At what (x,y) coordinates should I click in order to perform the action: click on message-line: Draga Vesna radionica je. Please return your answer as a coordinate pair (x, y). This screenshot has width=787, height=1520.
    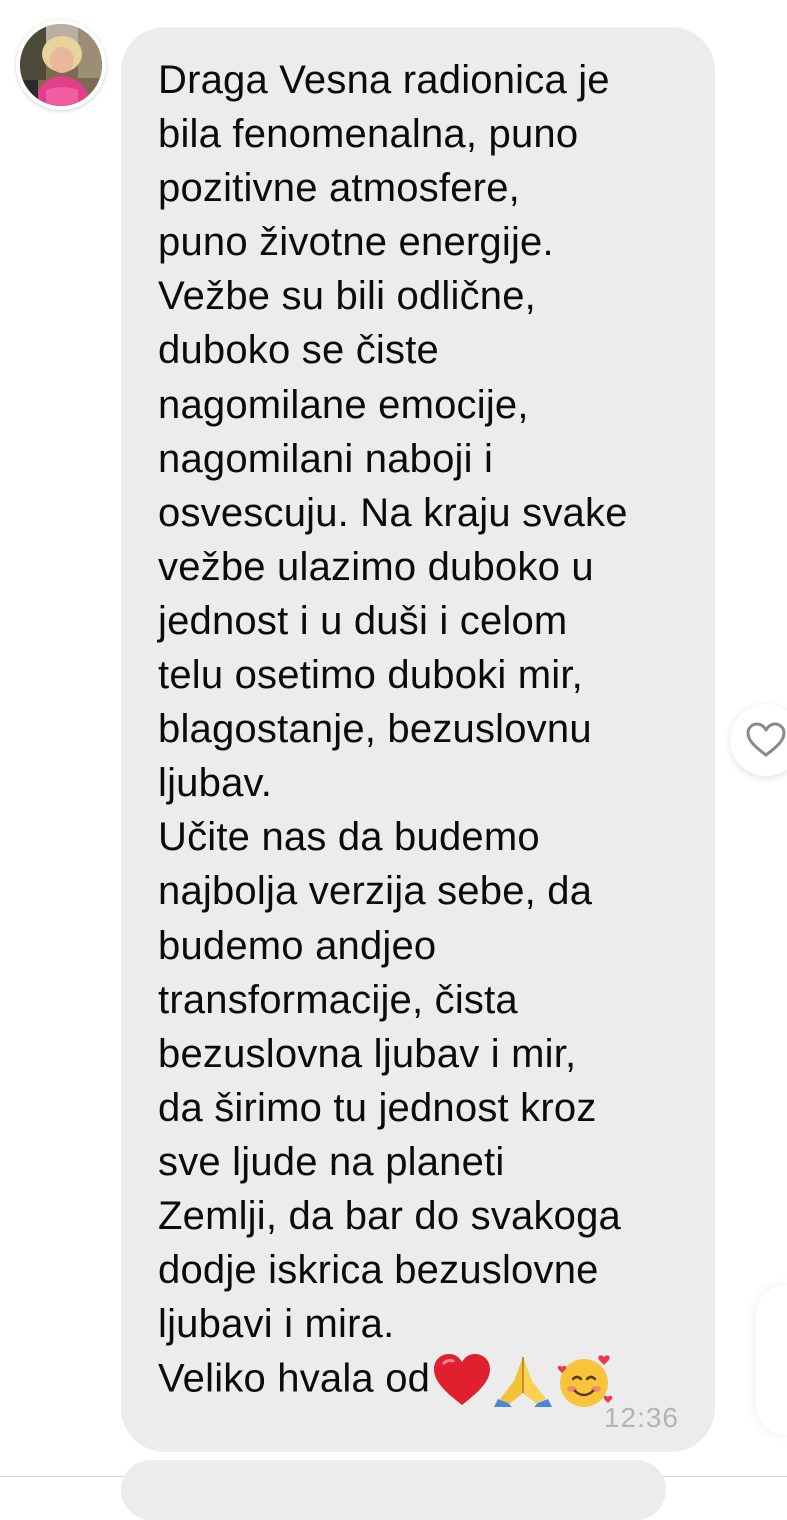
    Looking at the image, I should click on (384, 80).